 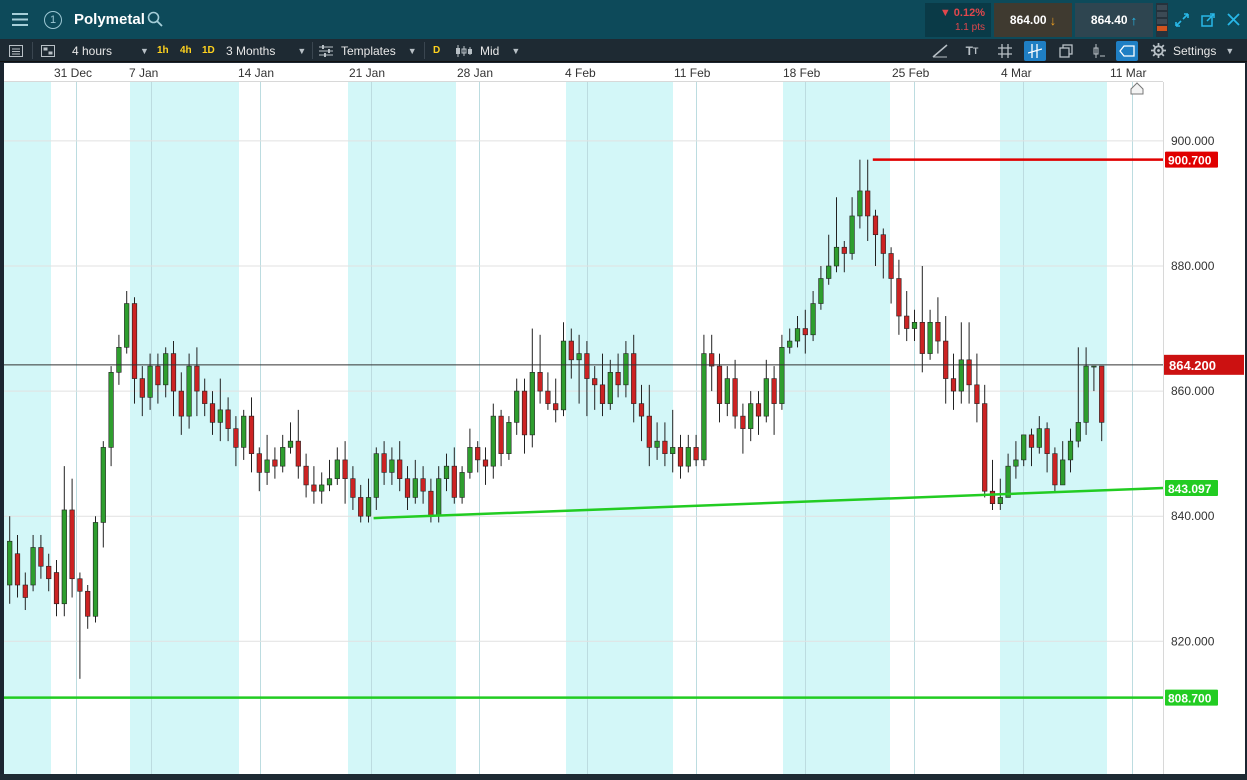 I want to click on interval-label: 4 hours, so click(x=92, y=50).